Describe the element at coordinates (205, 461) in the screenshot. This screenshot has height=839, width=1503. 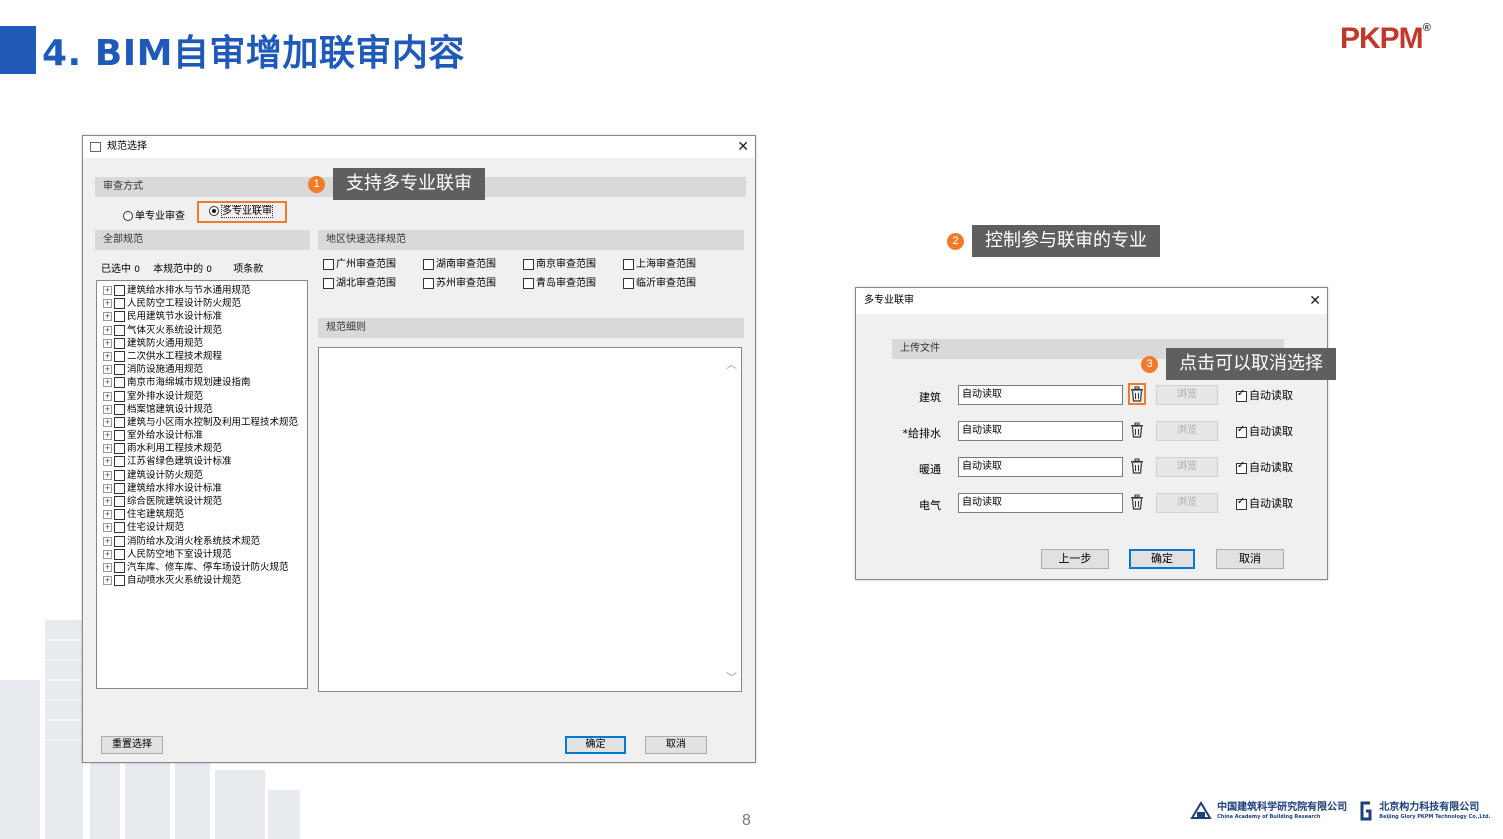
I see `spec-tree-item: + 江苏省绿色建筑设计标准` at that location.